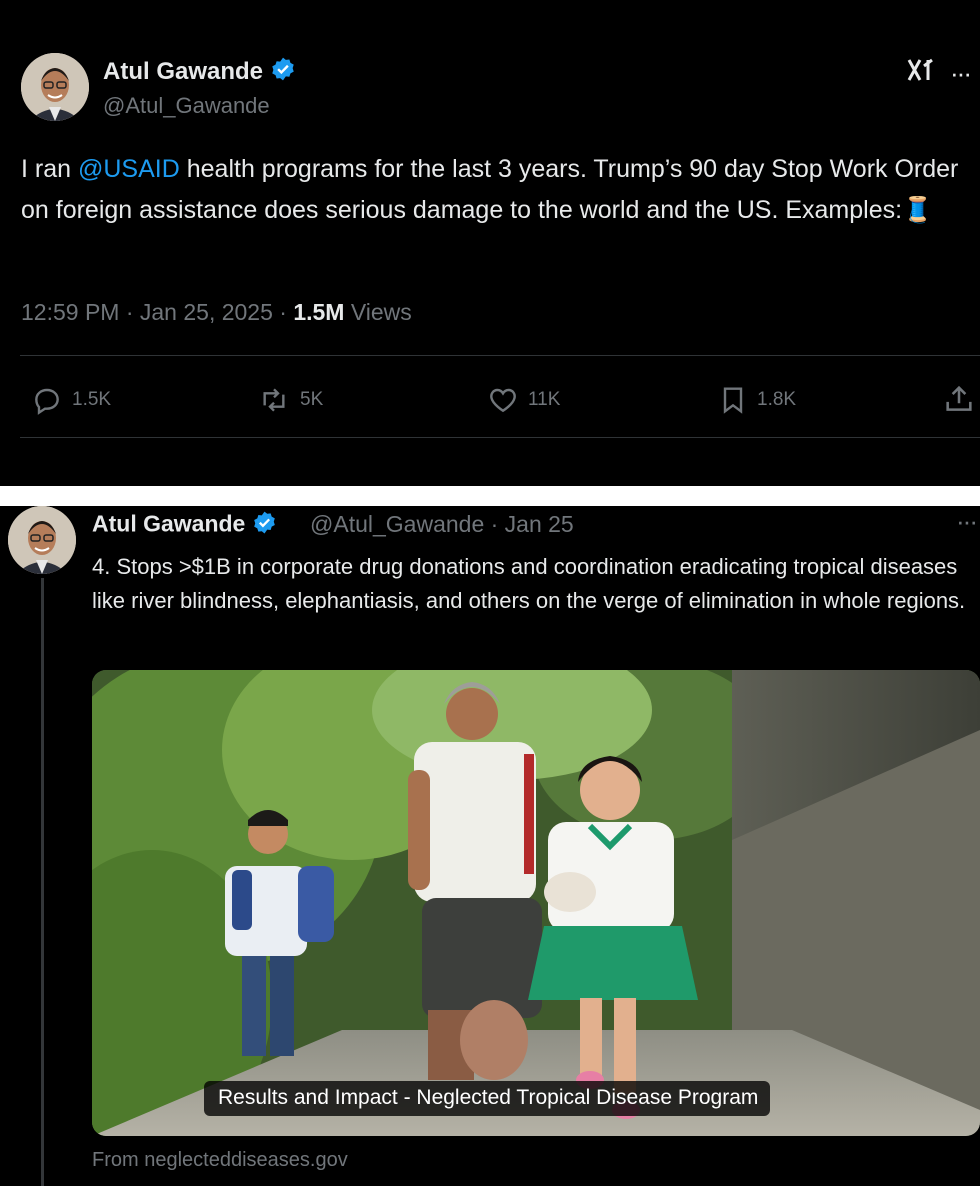 The width and height of the screenshot is (980, 1186). Describe the element at coordinates (274, 400) in the screenshot. I see `repost-icon` at that location.